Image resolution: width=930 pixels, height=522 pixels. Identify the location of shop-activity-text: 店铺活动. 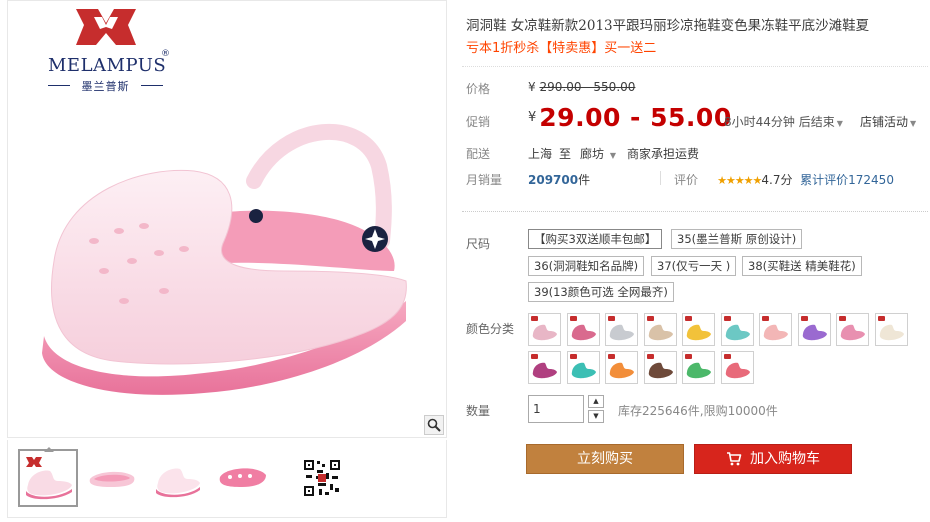
(884, 122).